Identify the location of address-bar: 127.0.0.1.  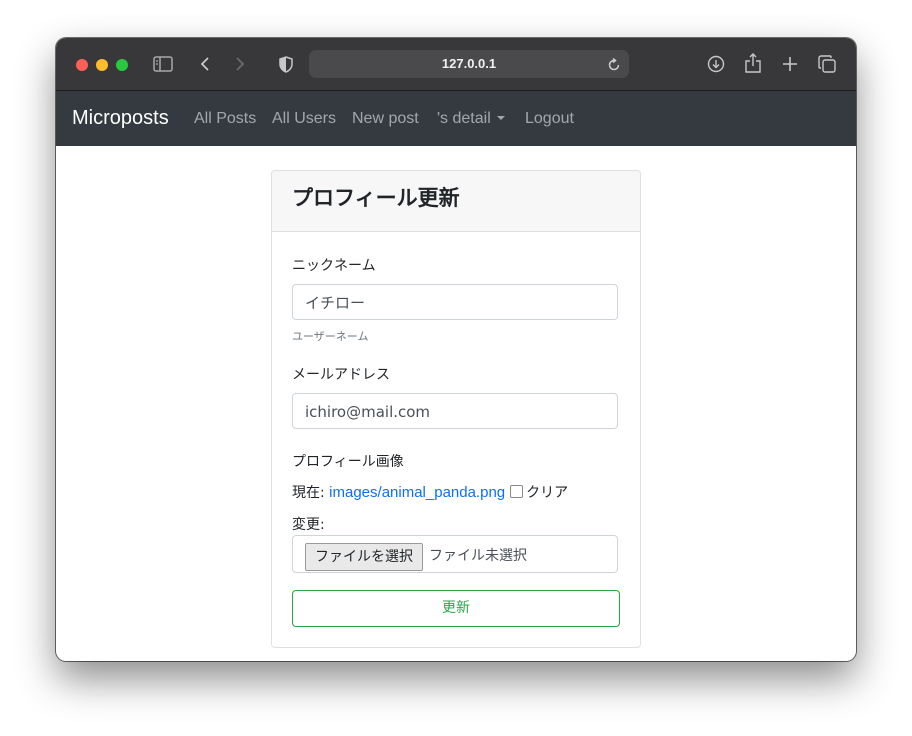
(469, 64).